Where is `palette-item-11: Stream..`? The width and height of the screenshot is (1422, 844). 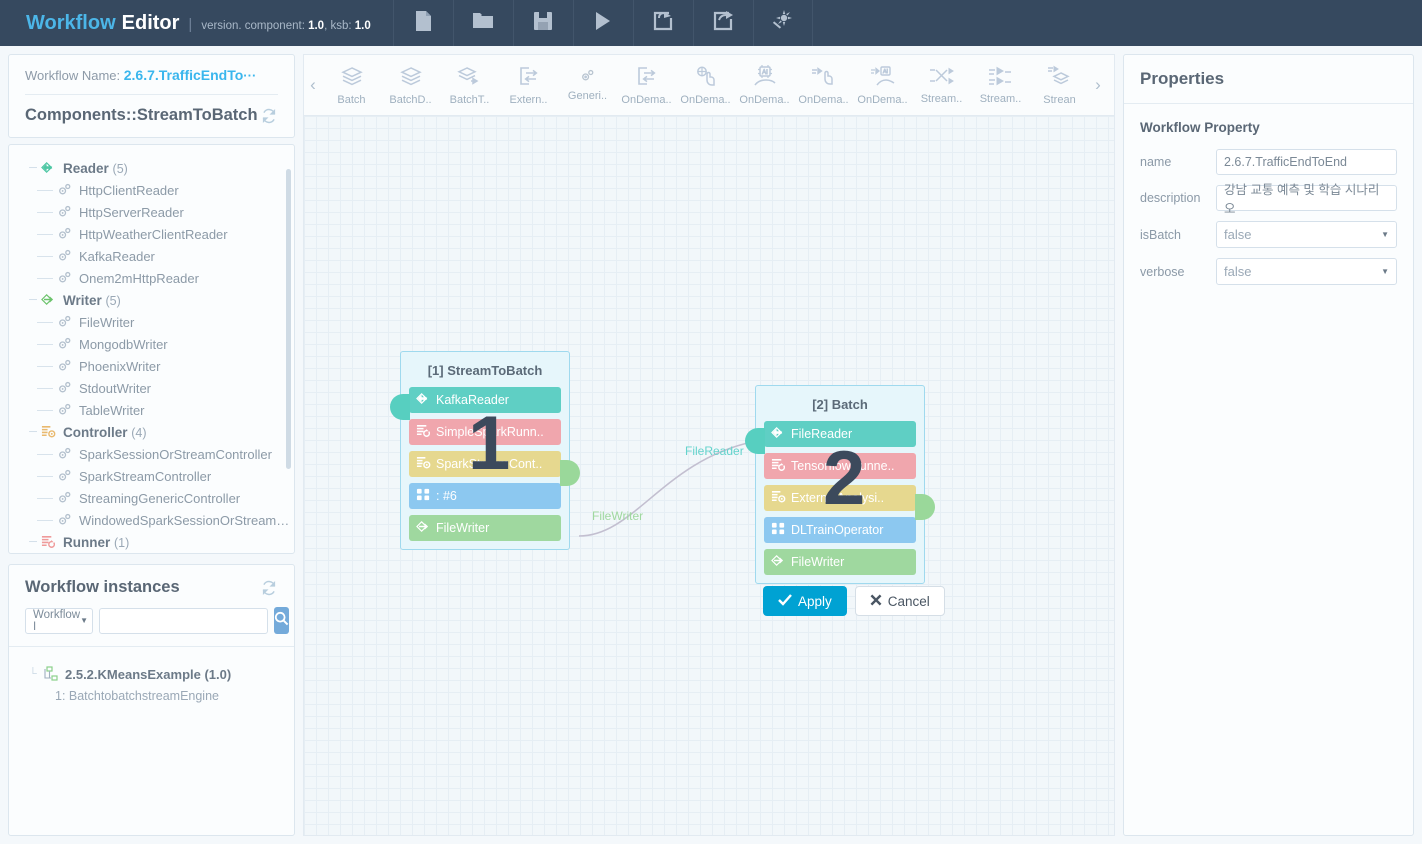 palette-item-11: Stream.. is located at coordinates (1000, 85).